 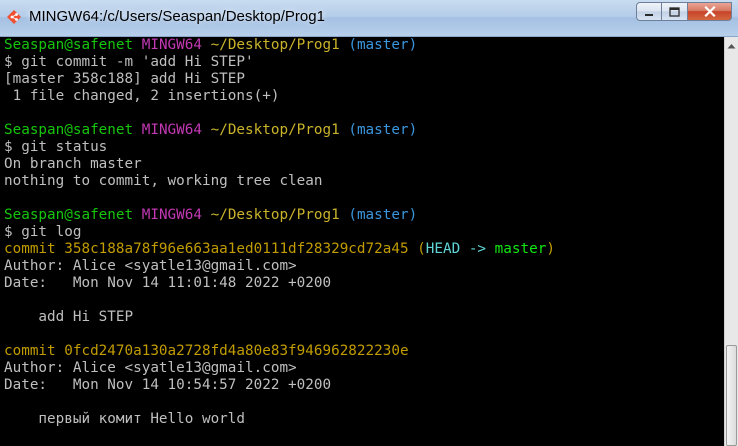 I want to click on terminal-text: $ git commit -m 'add Hi STEP', so click(x=129, y=62).